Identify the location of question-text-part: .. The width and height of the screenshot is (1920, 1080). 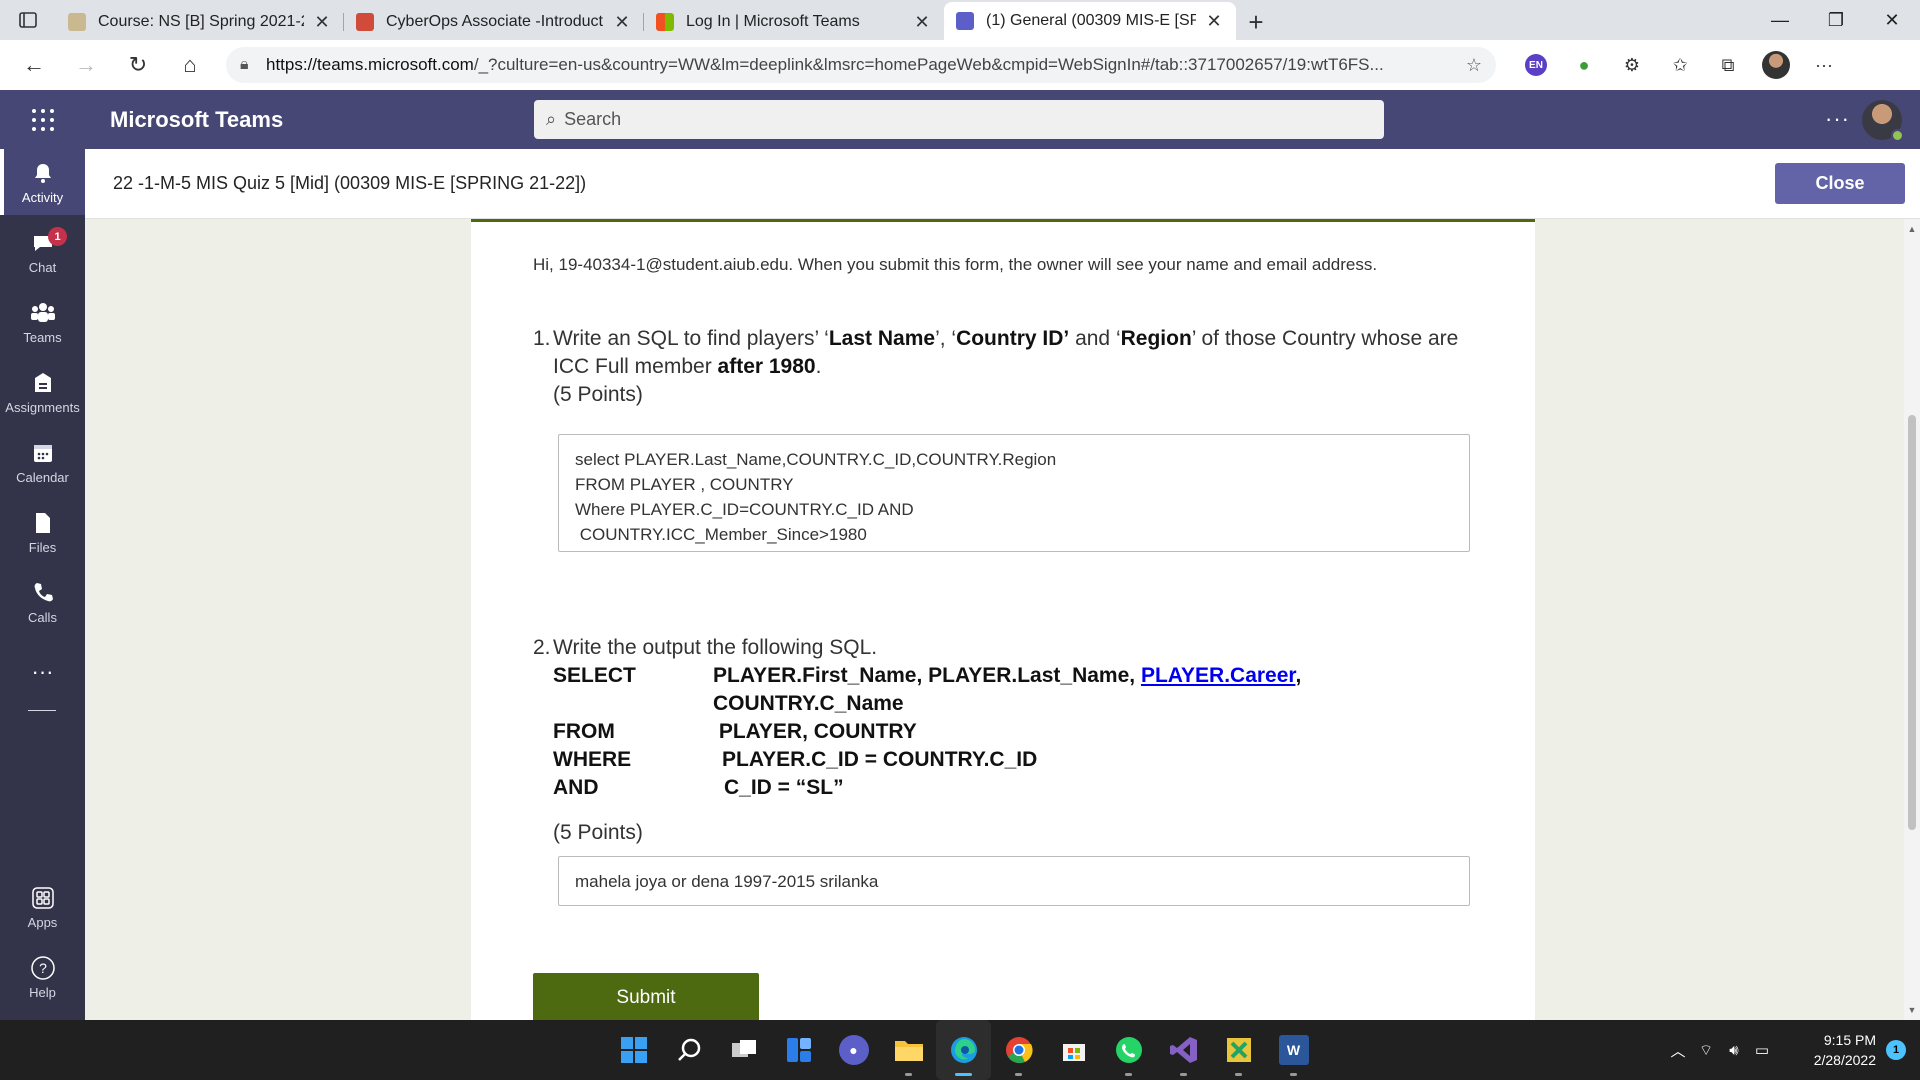
(818, 366).